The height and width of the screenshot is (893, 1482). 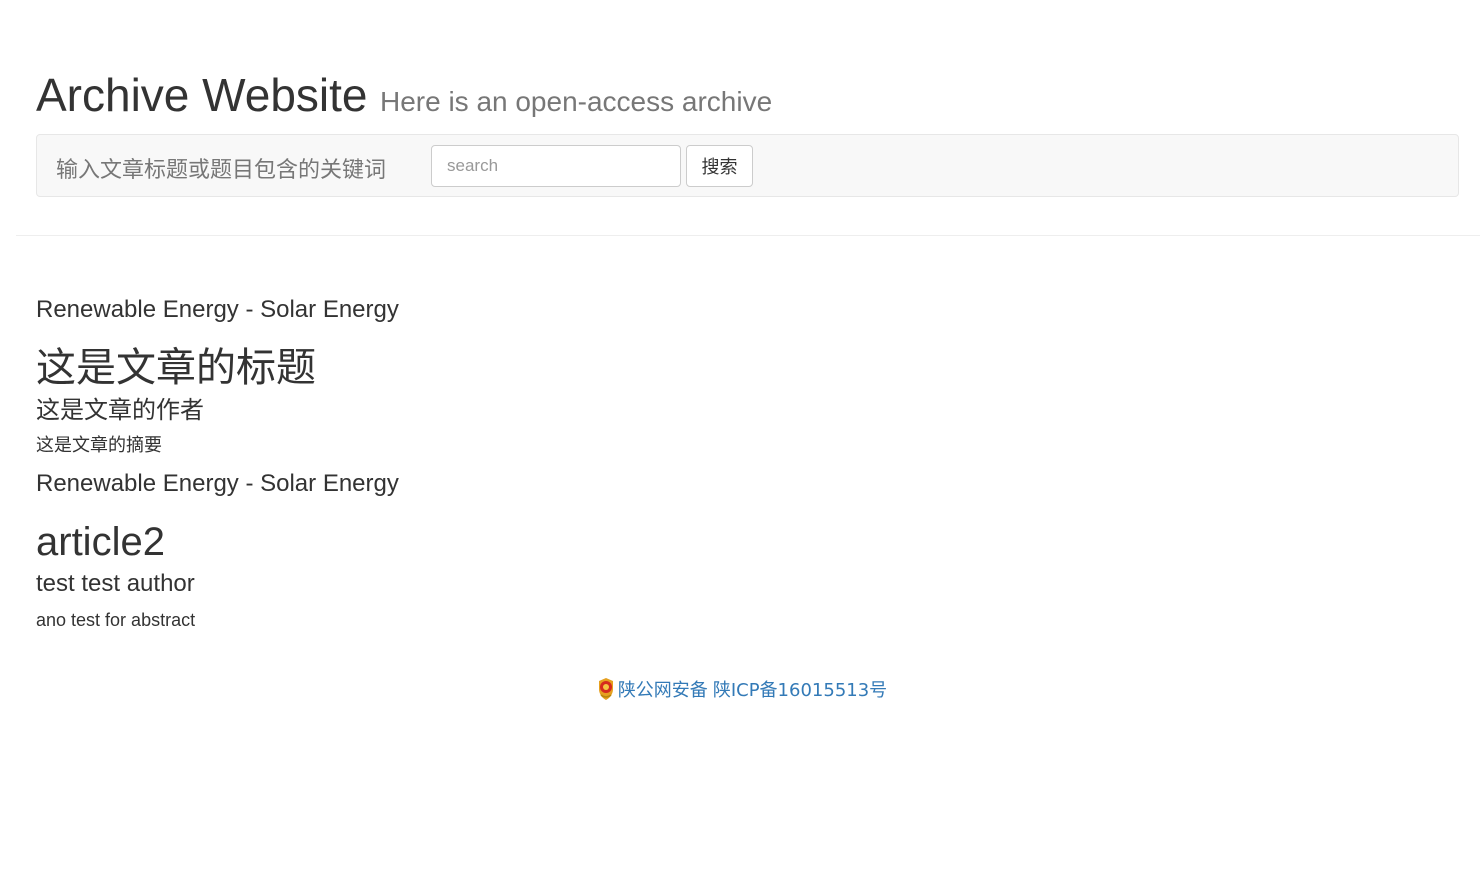 I want to click on search-bar: 输入文章标题或题目包含的关键词 搜索, so click(x=747, y=165).